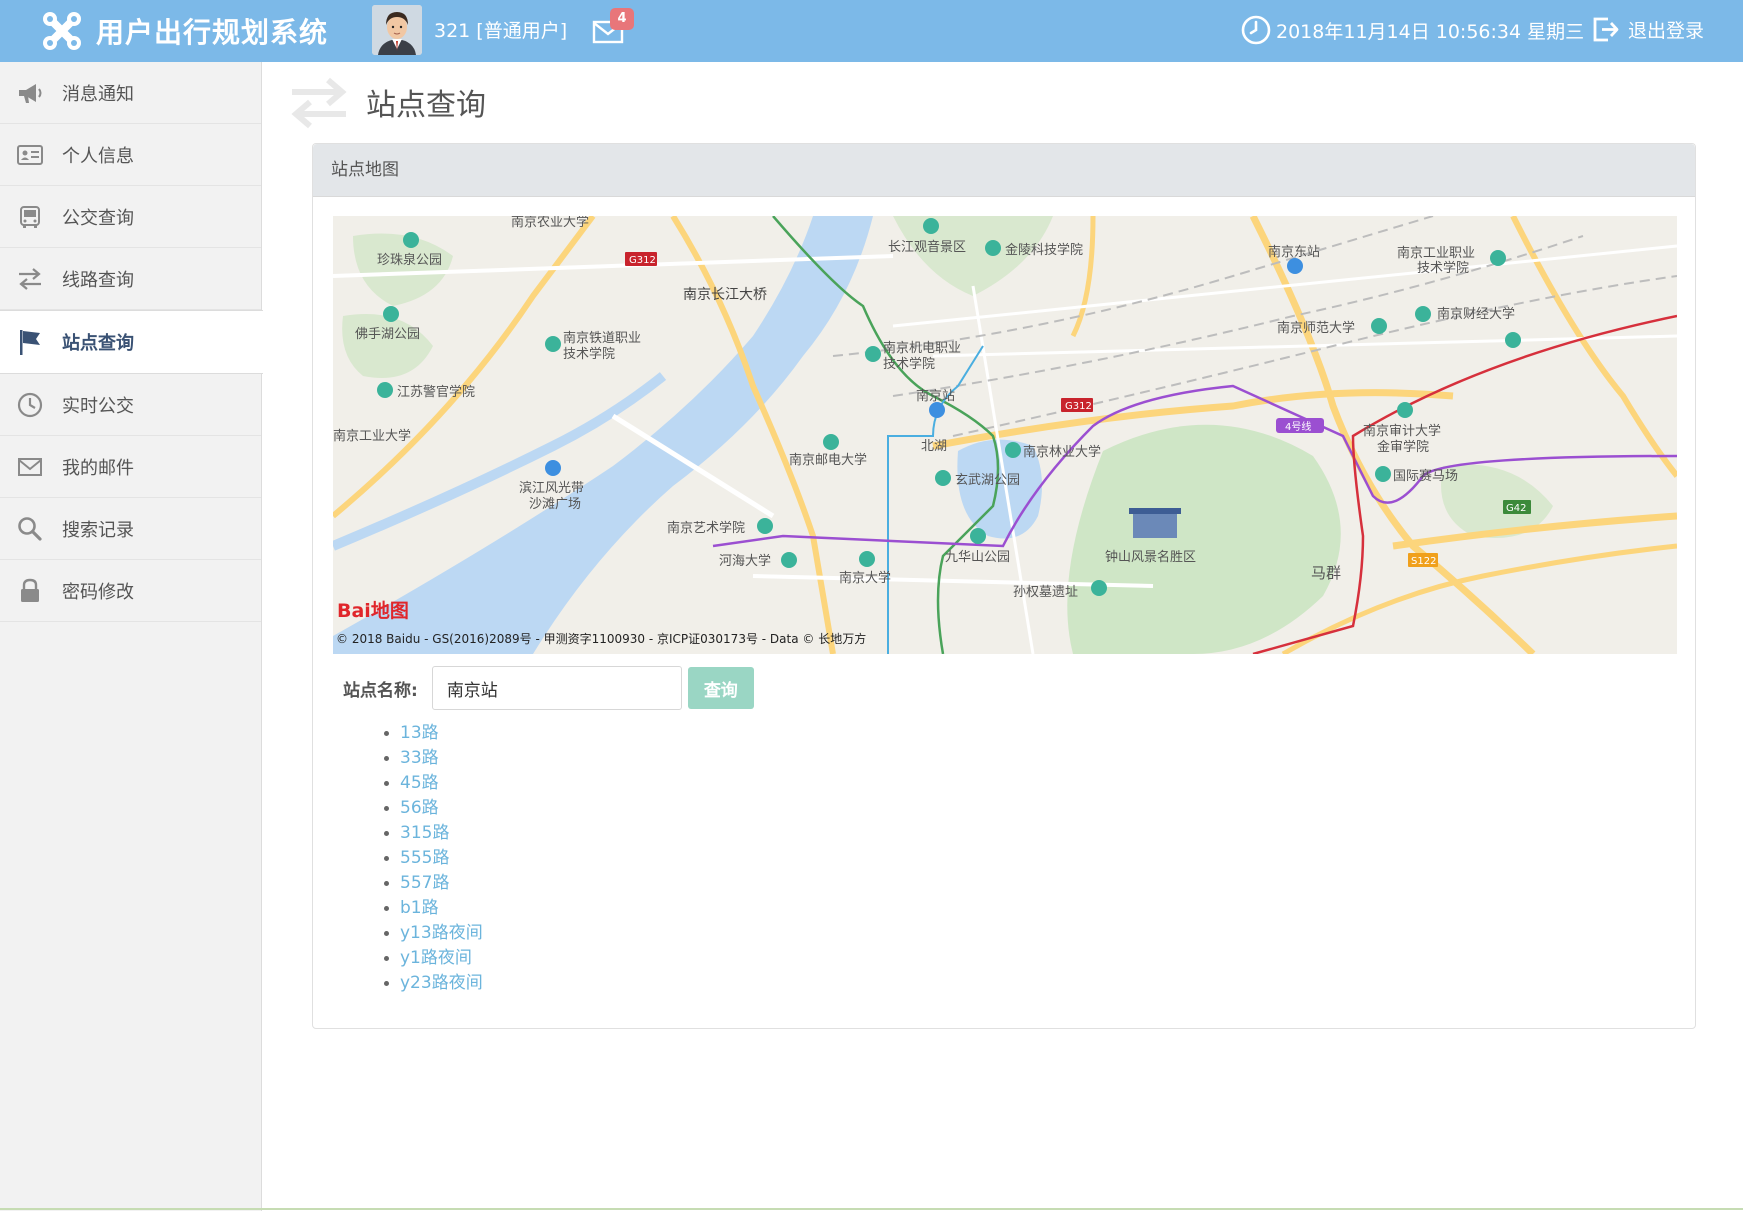  Describe the element at coordinates (500, 29) in the screenshot. I see `user-info: 321 [普通用户]` at that location.